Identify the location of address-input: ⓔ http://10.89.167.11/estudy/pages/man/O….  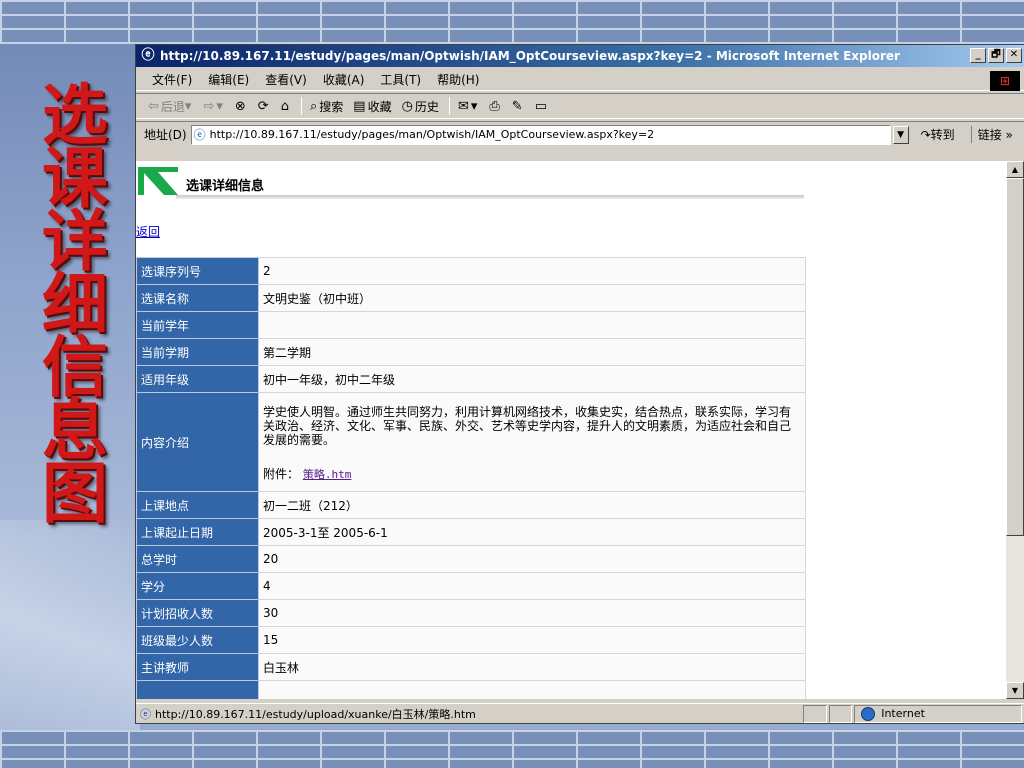
(540, 134).